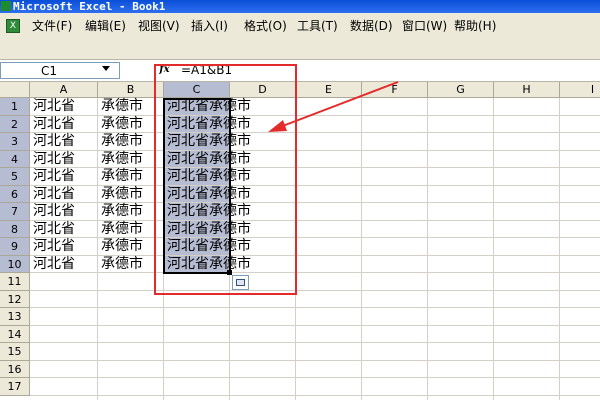 This screenshot has height=400, width=600. What do you see at coordinates (475, 26) in the screenshot?
I see `menu-help: 帮助(H)` at bounding box center [475, 26].